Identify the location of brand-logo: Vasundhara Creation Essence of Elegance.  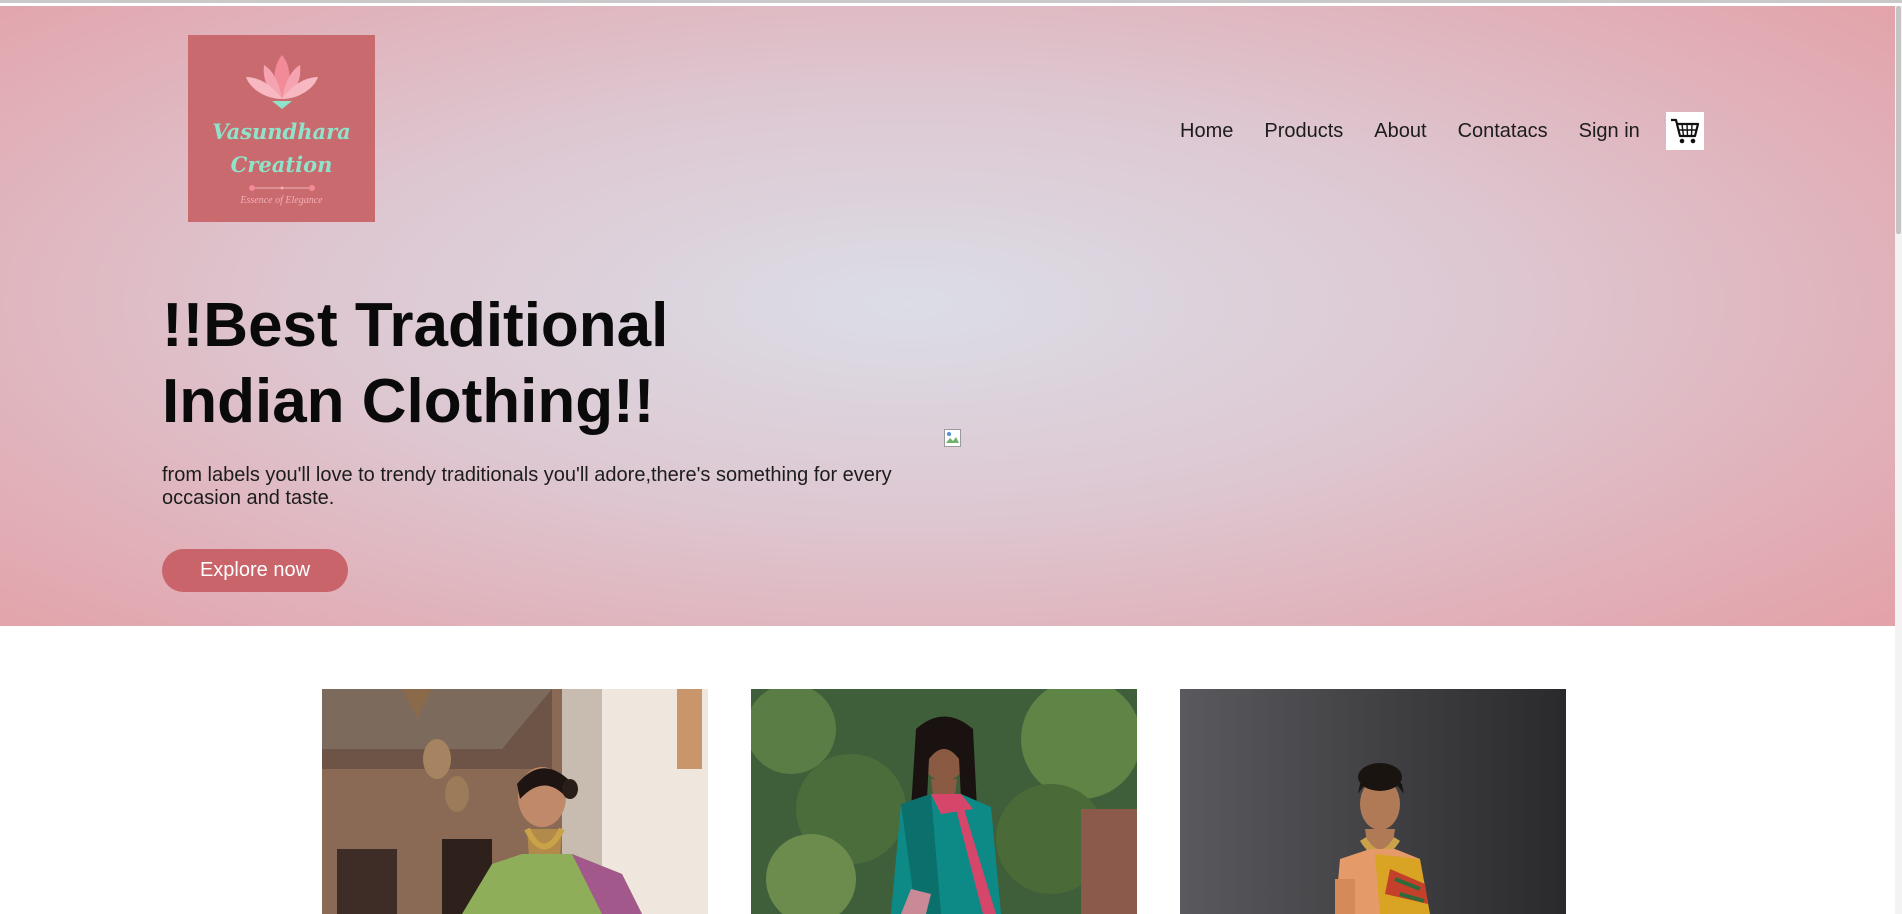
(281, 128).